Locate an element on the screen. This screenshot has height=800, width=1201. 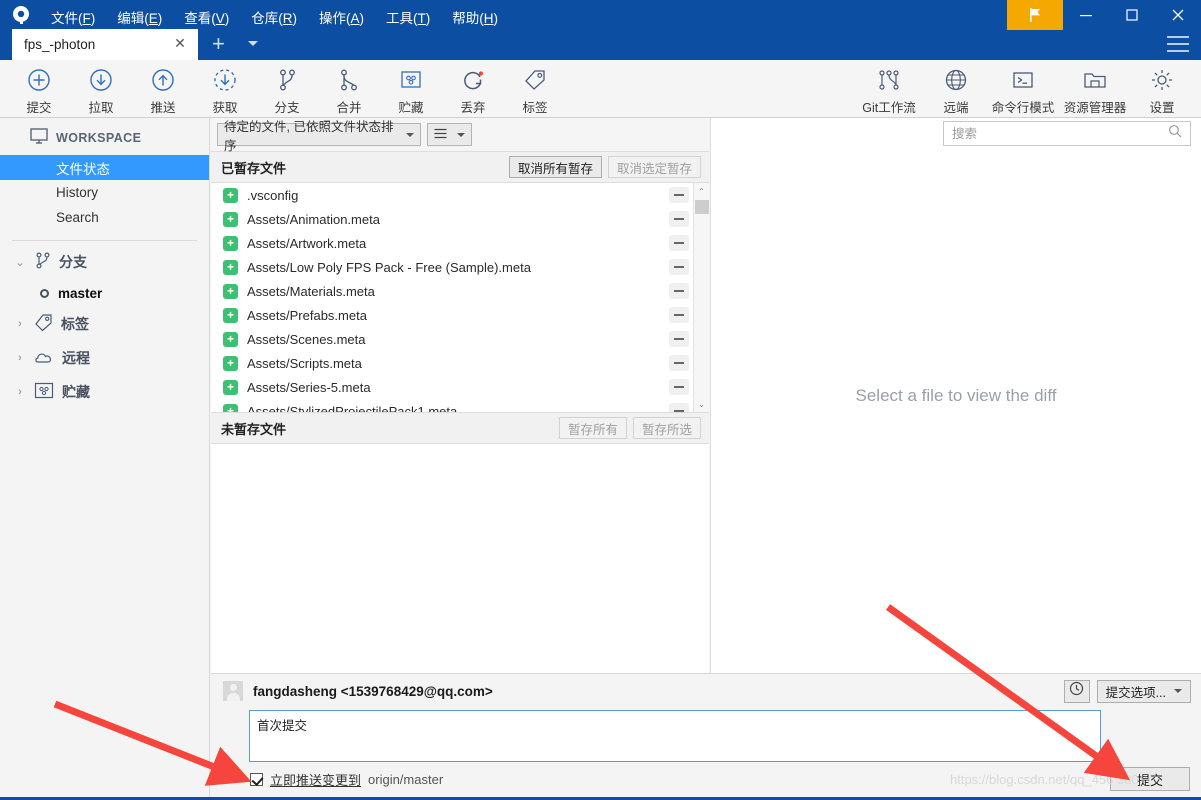
chevron-down-icon: ⌄ is located at coordinates (20, 262).